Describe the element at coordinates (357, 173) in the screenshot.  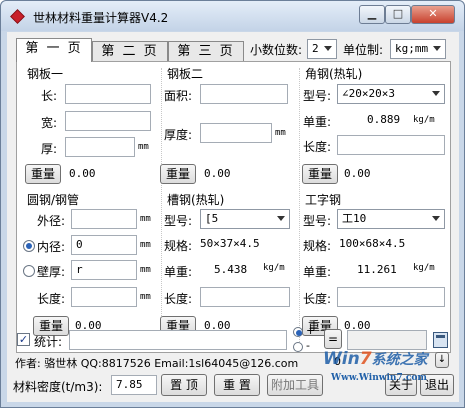
I see `angle-weight-value: 0.00` at that location.